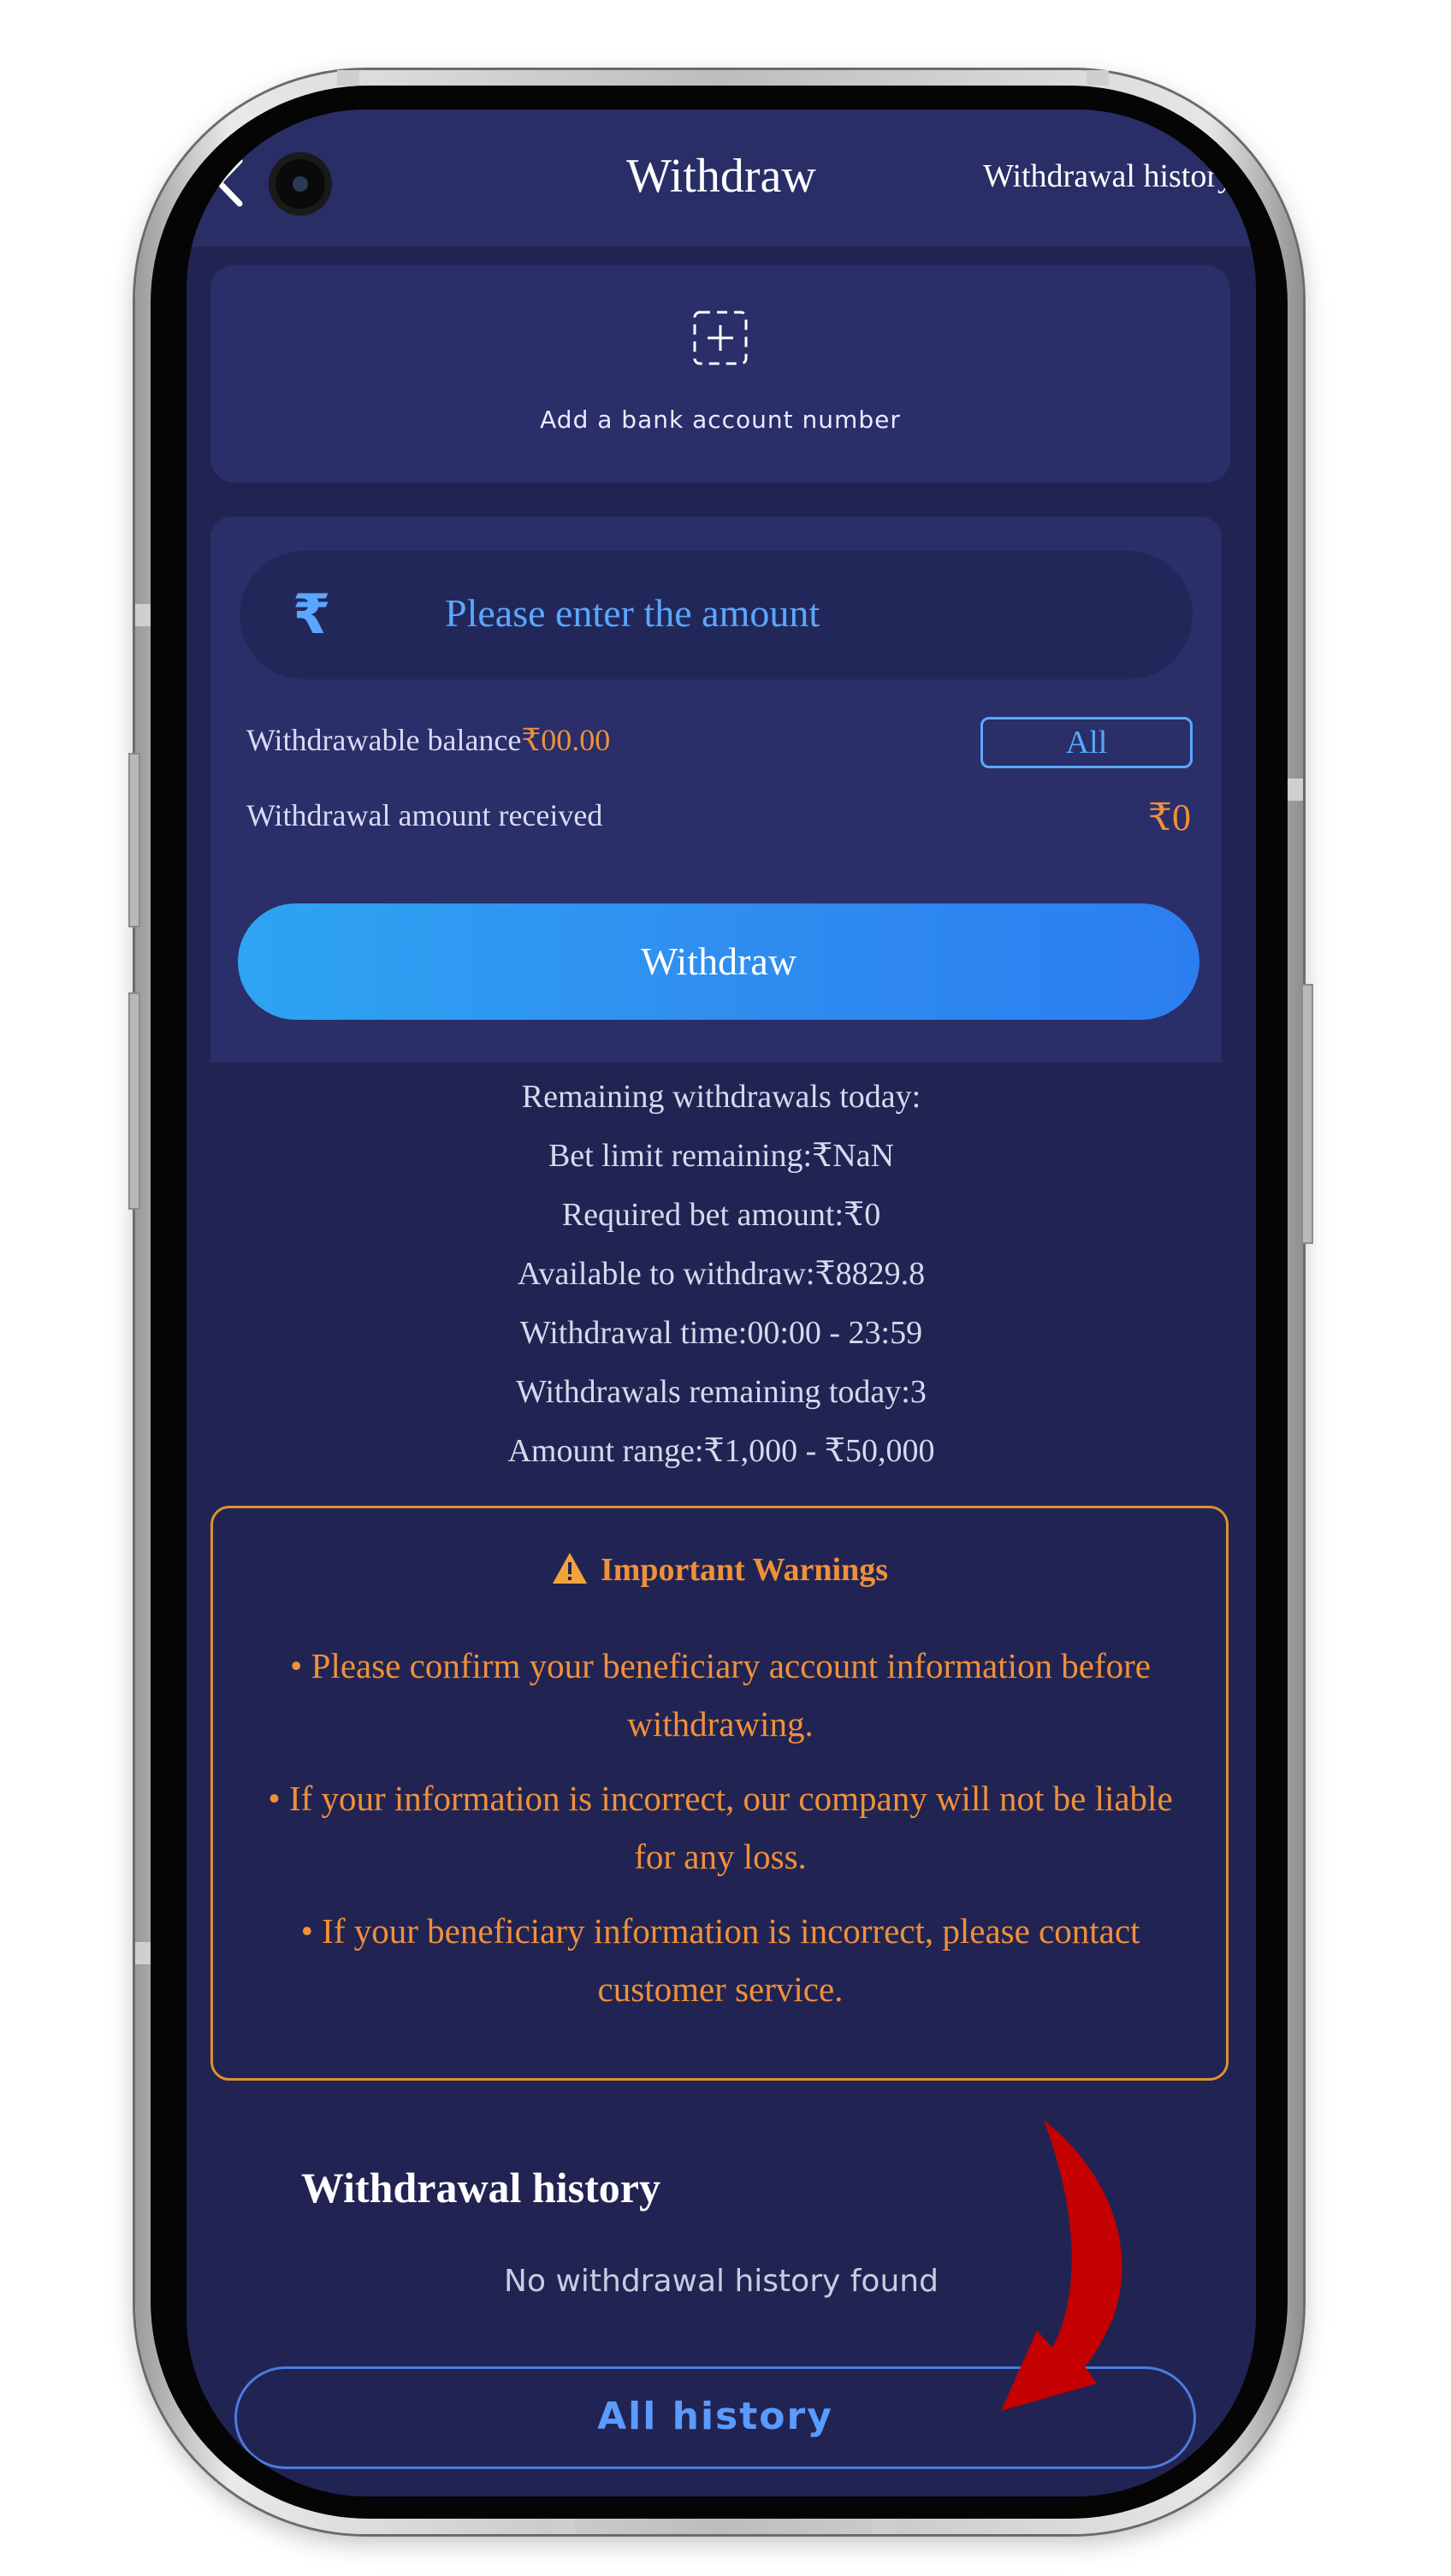 The image size is (1451, 2576). I want to click on info-line: Withdrawals remaining today:3, so click(721, 1392).